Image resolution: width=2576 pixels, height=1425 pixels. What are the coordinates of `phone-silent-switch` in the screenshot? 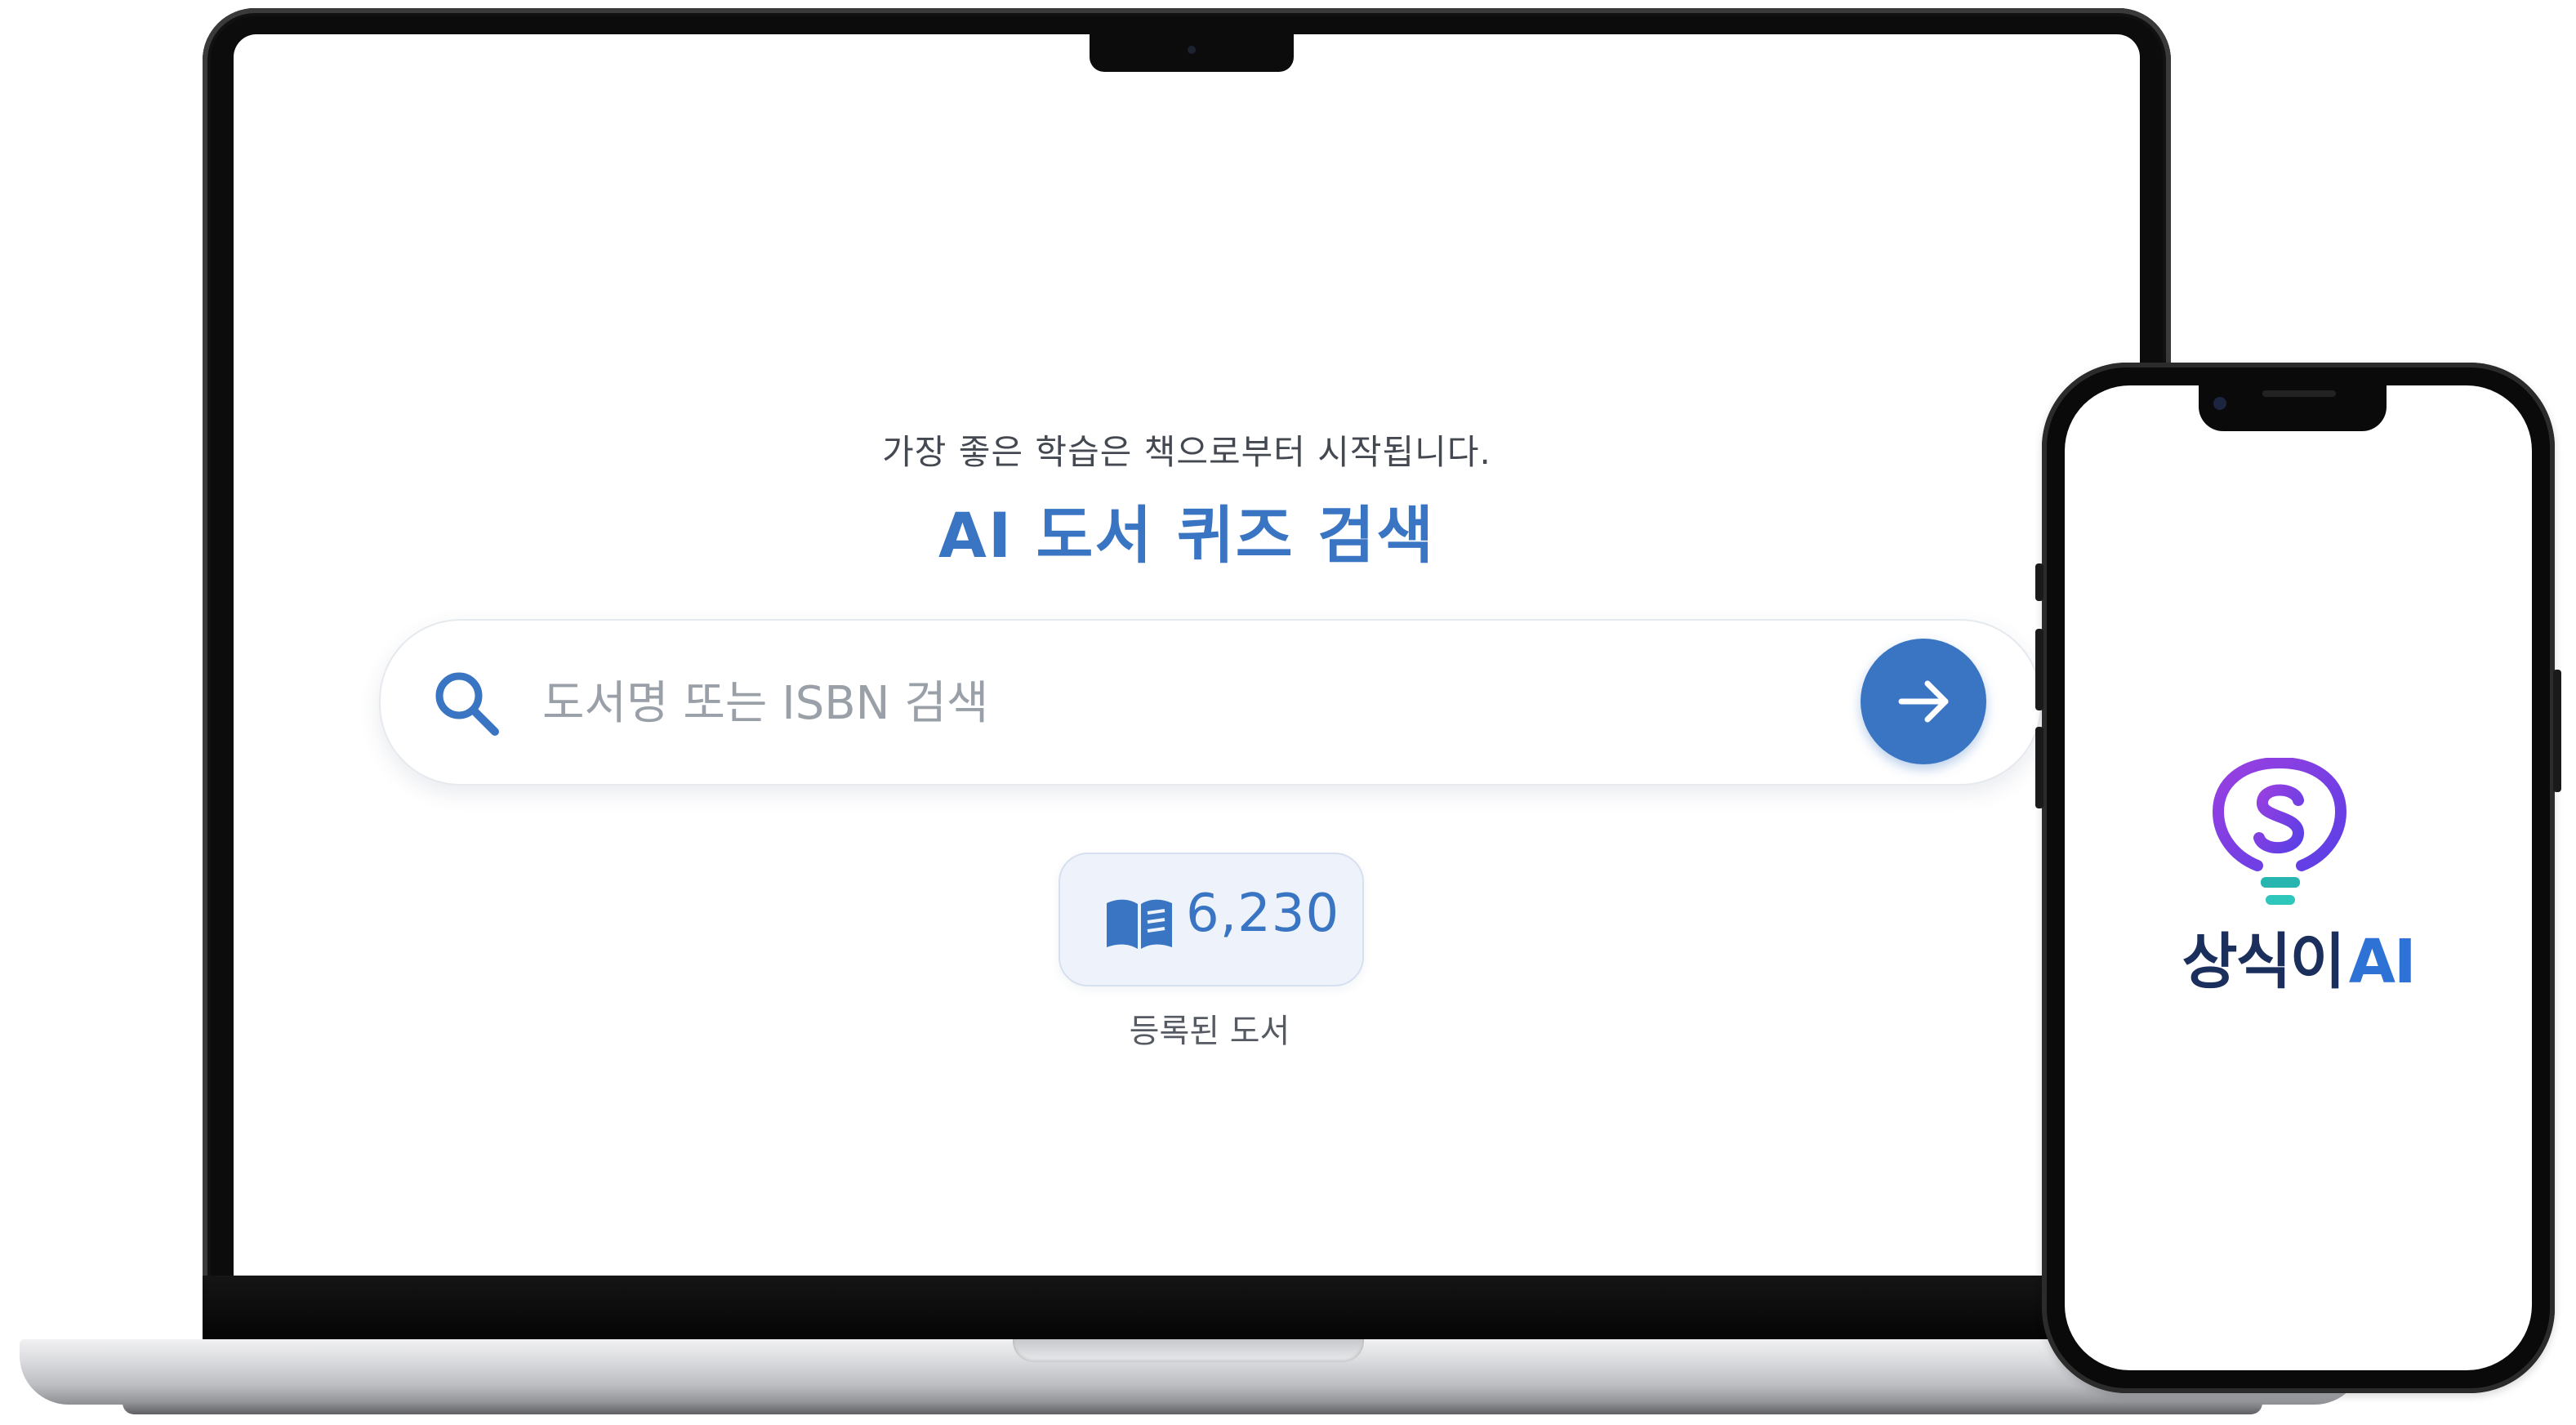 It's located at (2039, 582).